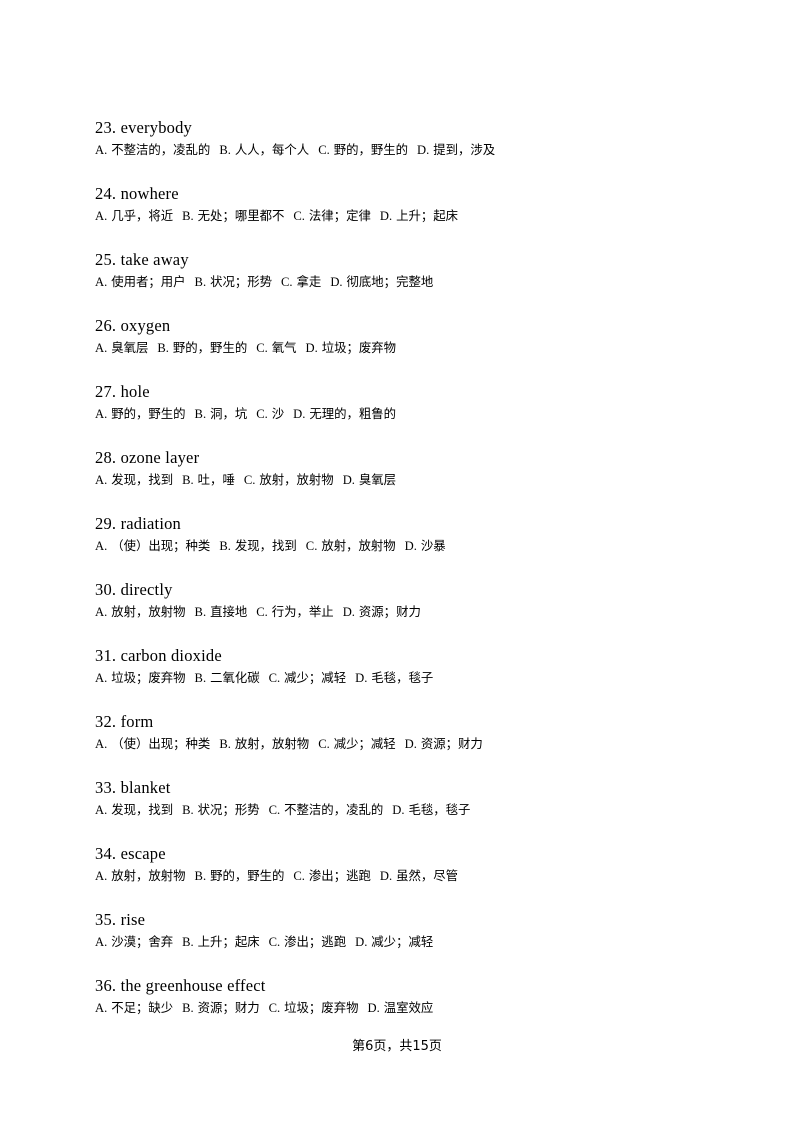  Describe the element at coordinates (326, 809) in the screenshot. I see `option-choice: C. 不整洁的，凌乱的` at that location.